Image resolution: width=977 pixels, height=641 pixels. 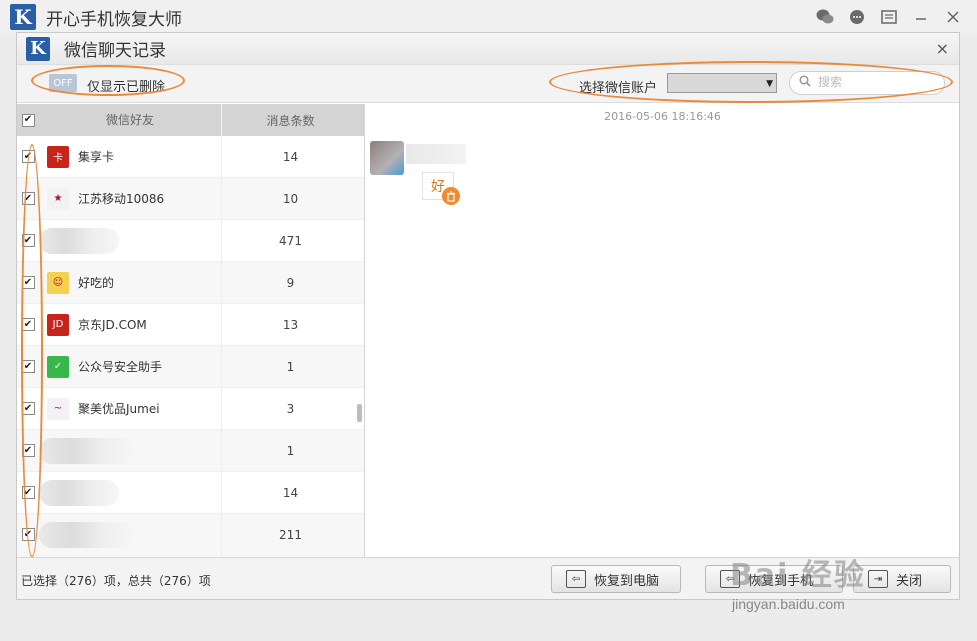 I want to click on friend-name: 江苏移动10086, so click(x=121, y=199).